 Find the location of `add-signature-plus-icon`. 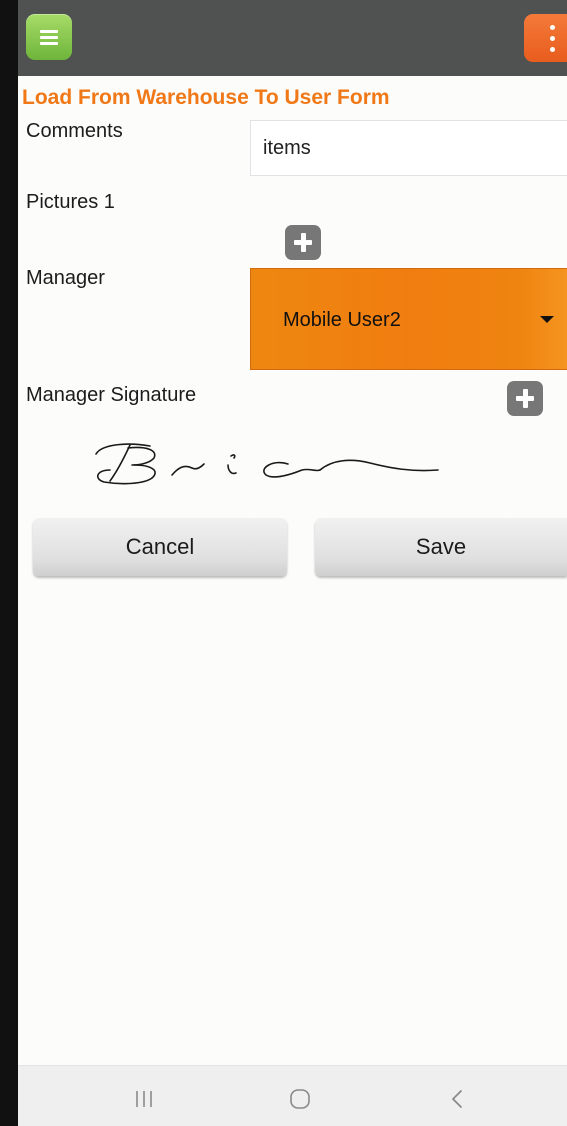

add-signature-plus-icon is located at coordinates (525, 398).